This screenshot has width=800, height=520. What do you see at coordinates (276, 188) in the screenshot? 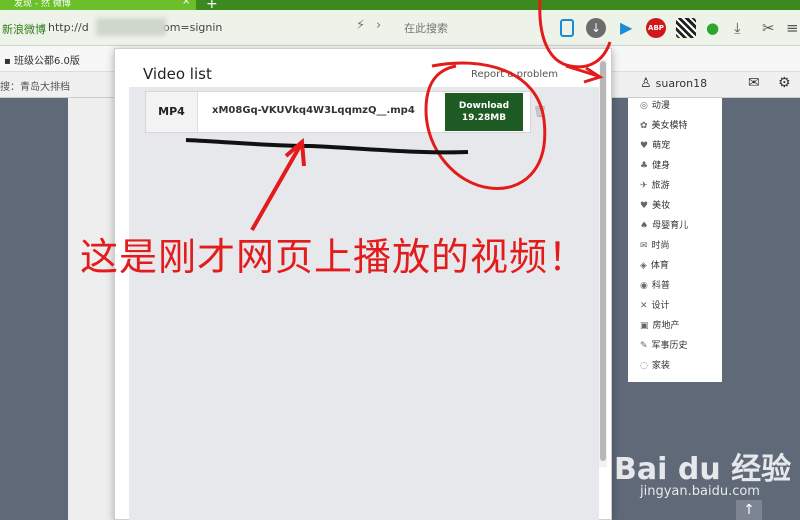
I see `arrow-annotation` at bounding box center [276, 188].